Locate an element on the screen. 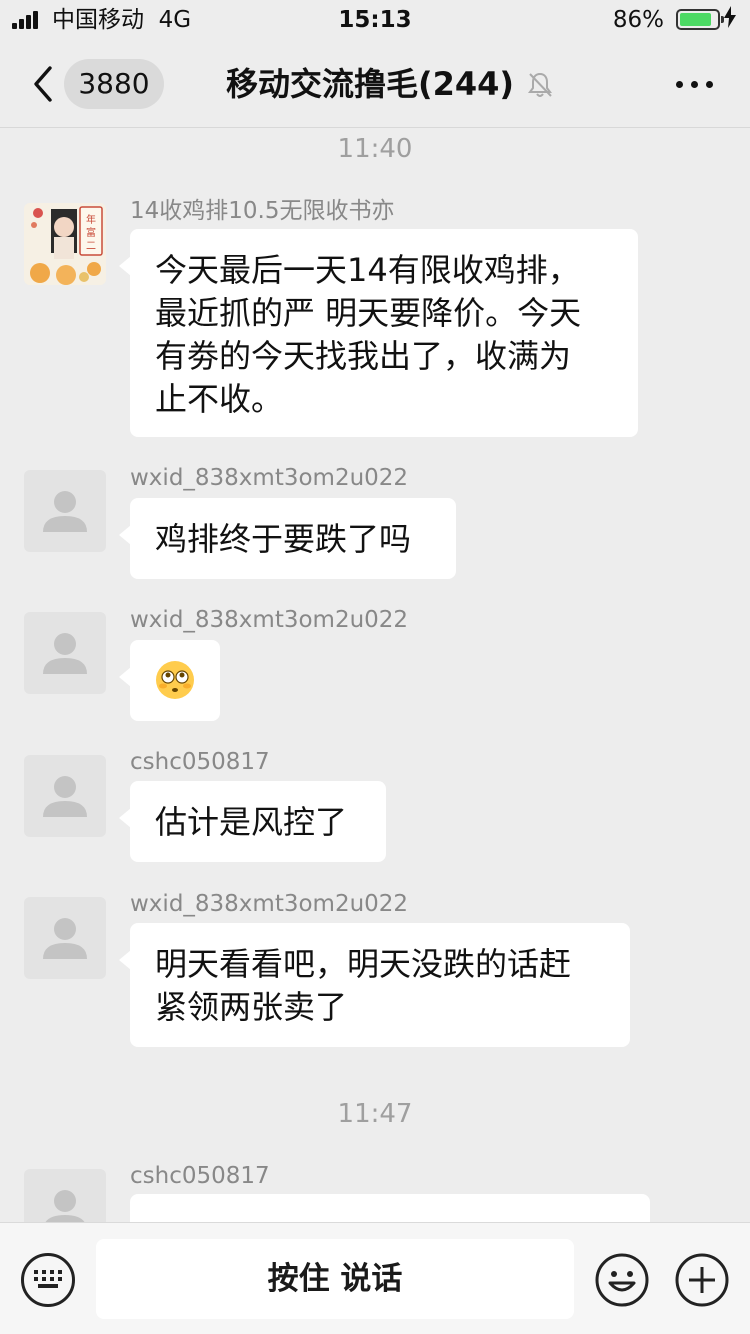 This screenshot has height=1334, width=750. keyboard-icon is located at coordinates (48, 1280).